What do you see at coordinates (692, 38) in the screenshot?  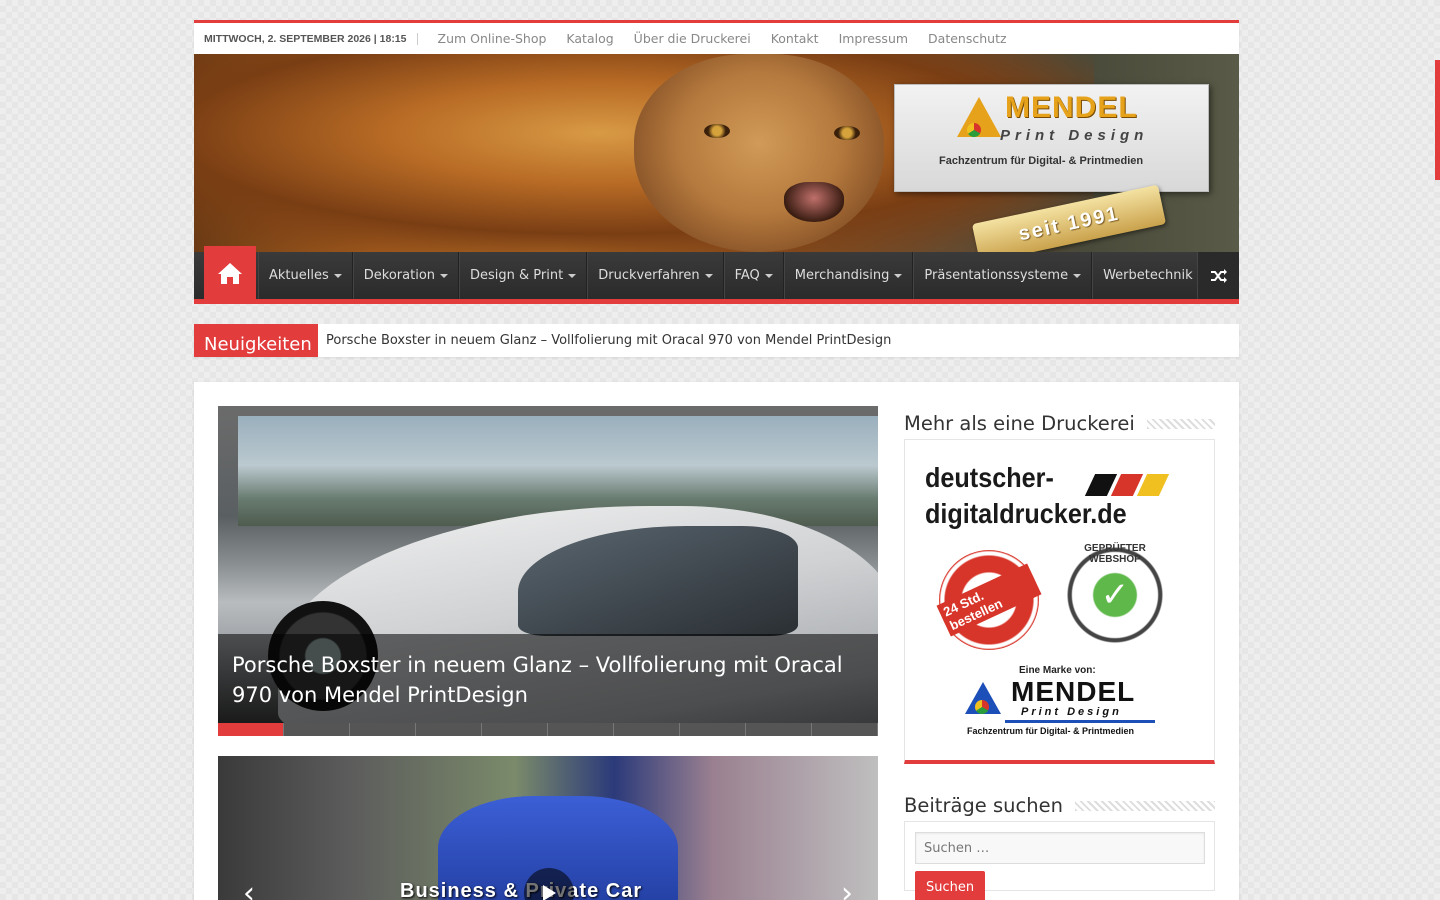 I see `top-link-ueber: Über die Druckerei` at bounding box center [692, 38].